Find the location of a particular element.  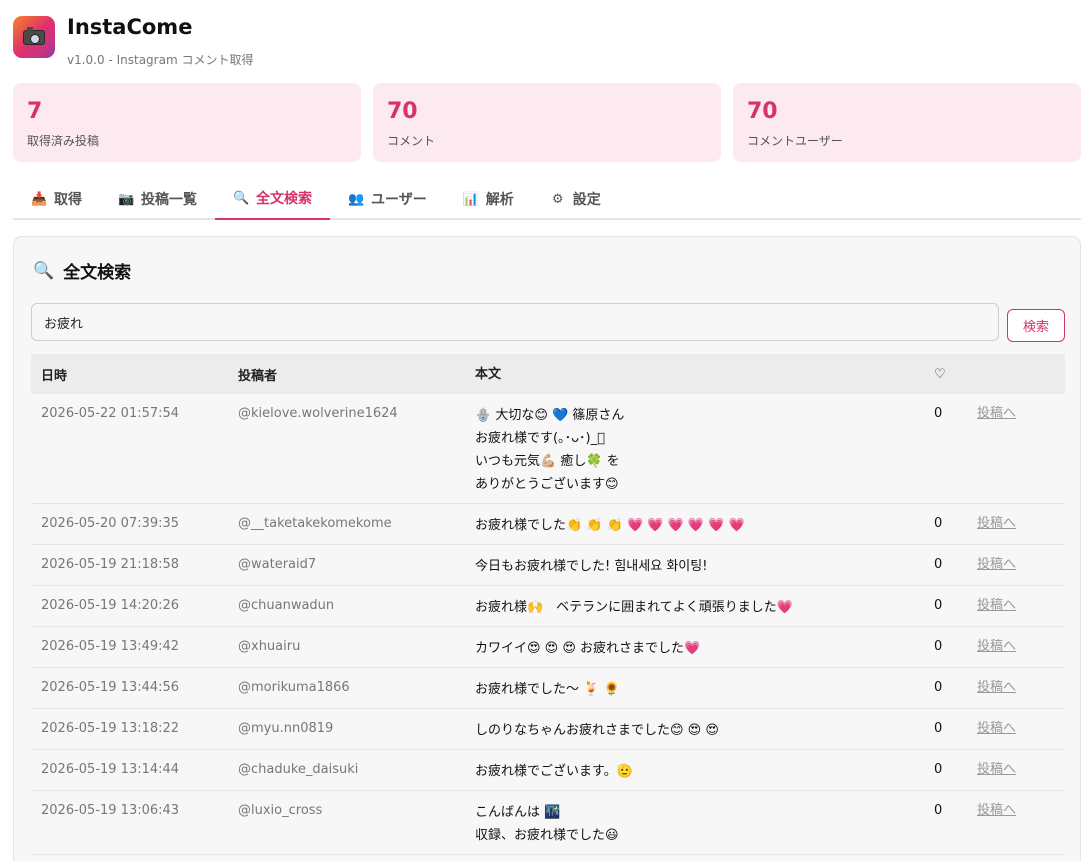

comment-date: 2026-05-19 13:06:43 is located at coordinates (110, 810).